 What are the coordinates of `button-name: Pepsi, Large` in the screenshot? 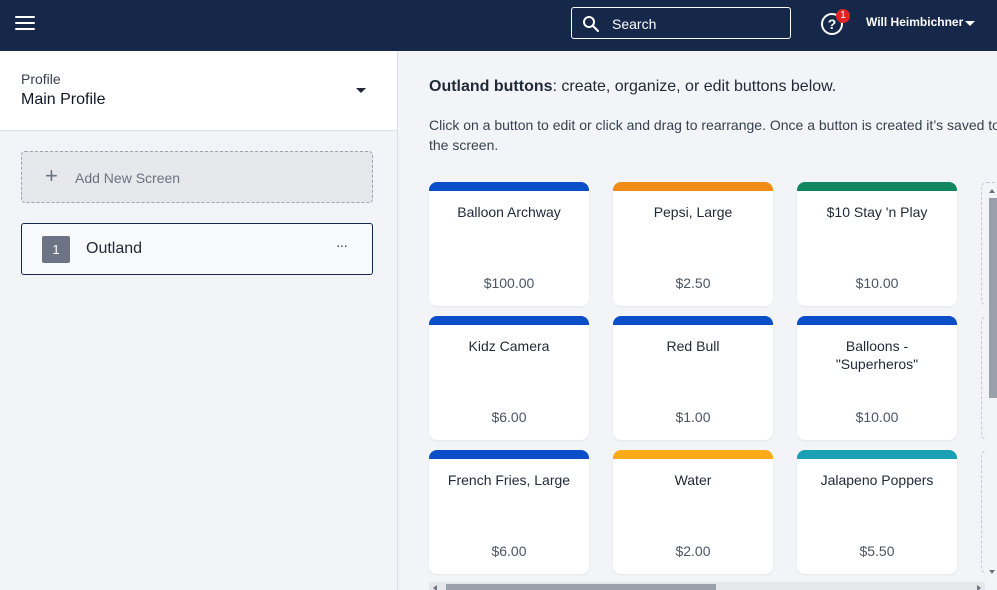 It's located at (693, 212).